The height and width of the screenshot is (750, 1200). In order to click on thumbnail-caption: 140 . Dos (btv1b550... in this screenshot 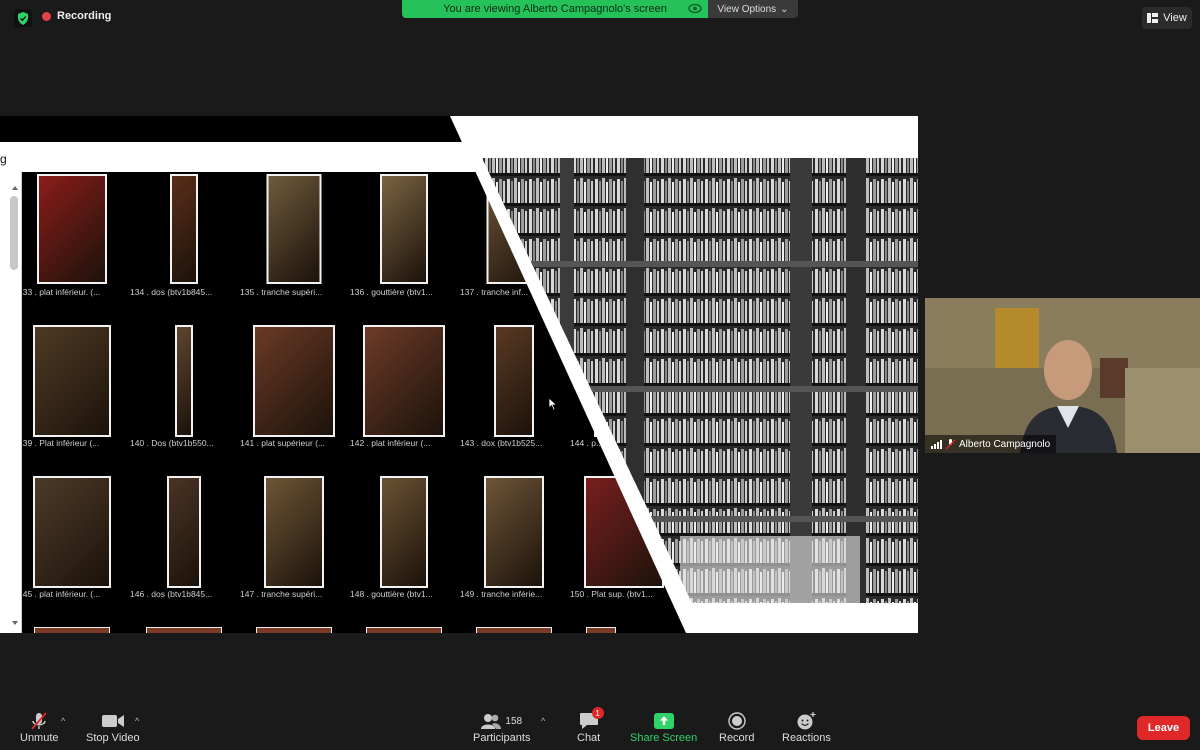, I will do `click(172, 443)`.